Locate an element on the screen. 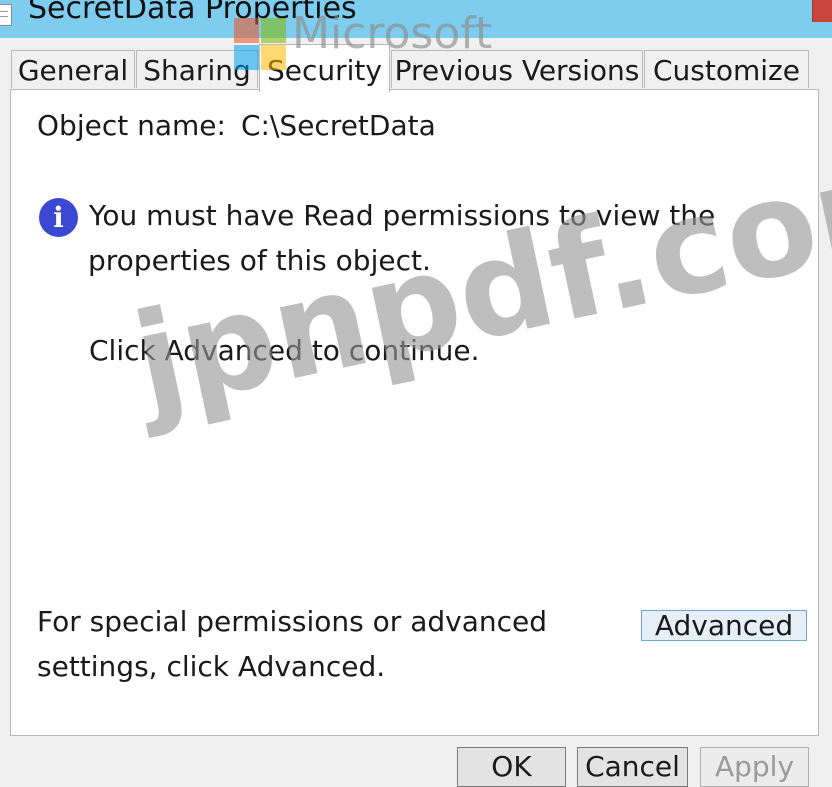 The width and height of the screenshot is (832, 787). advanced-hint-line1: For special permissions or advanced is located at coordinates (292, 621).